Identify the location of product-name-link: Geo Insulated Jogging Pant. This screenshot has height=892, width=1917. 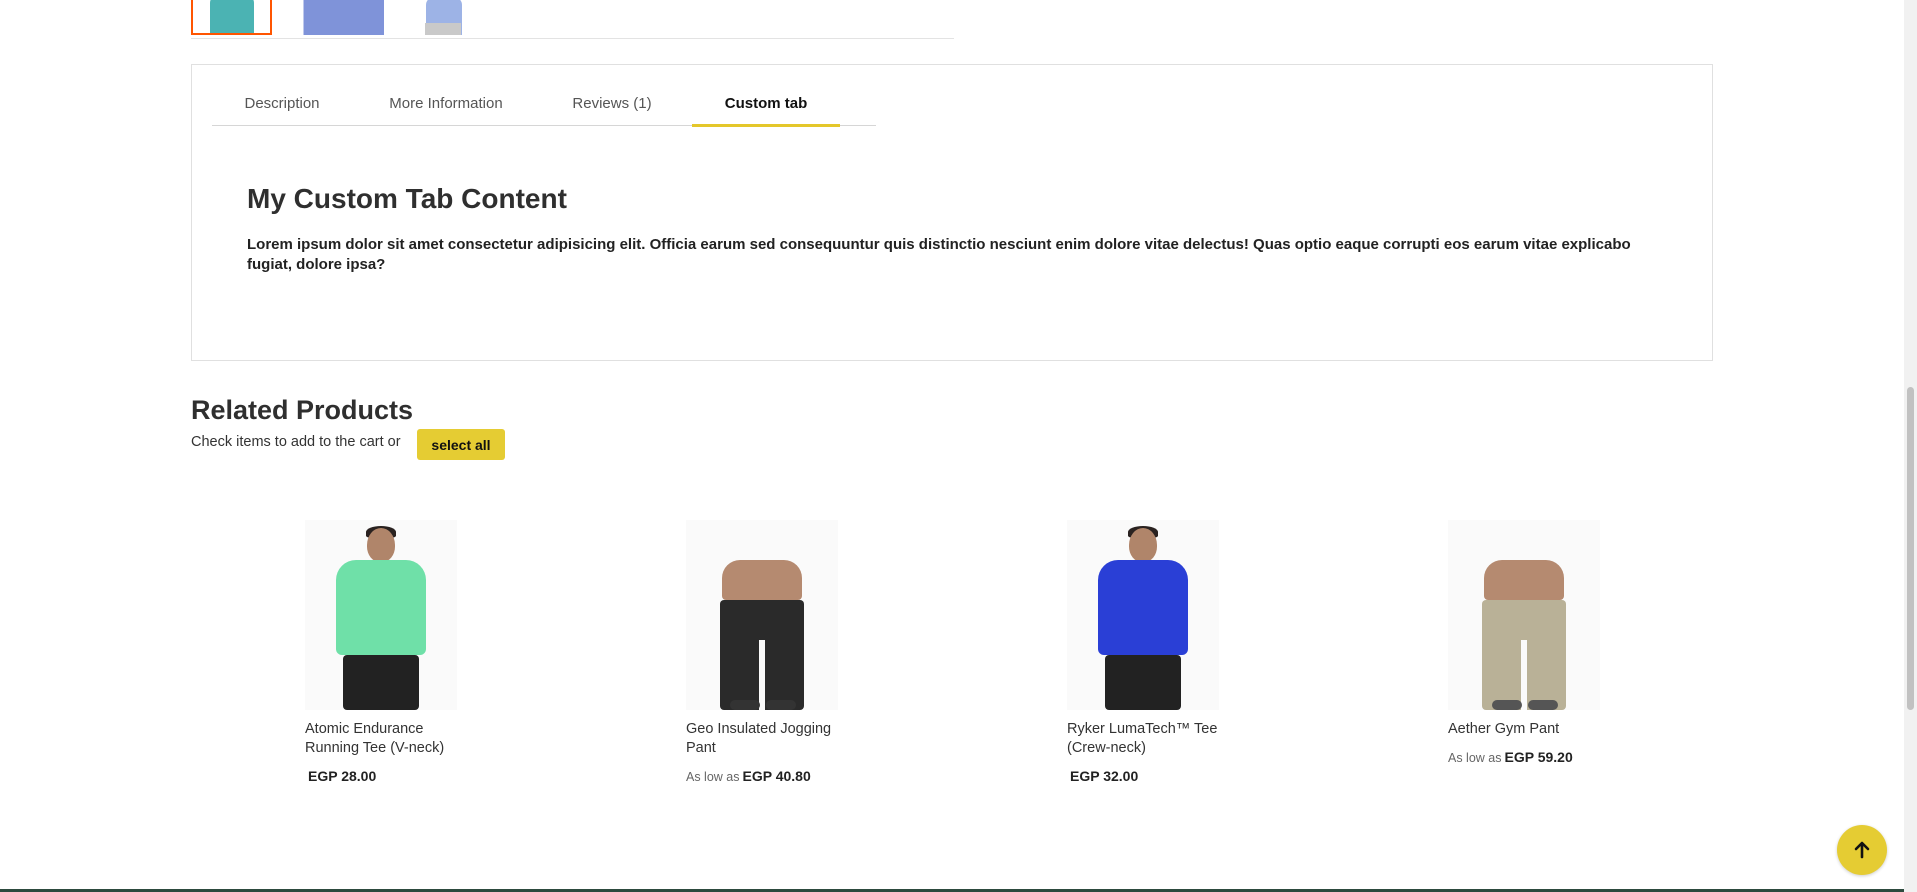
(771, 739).